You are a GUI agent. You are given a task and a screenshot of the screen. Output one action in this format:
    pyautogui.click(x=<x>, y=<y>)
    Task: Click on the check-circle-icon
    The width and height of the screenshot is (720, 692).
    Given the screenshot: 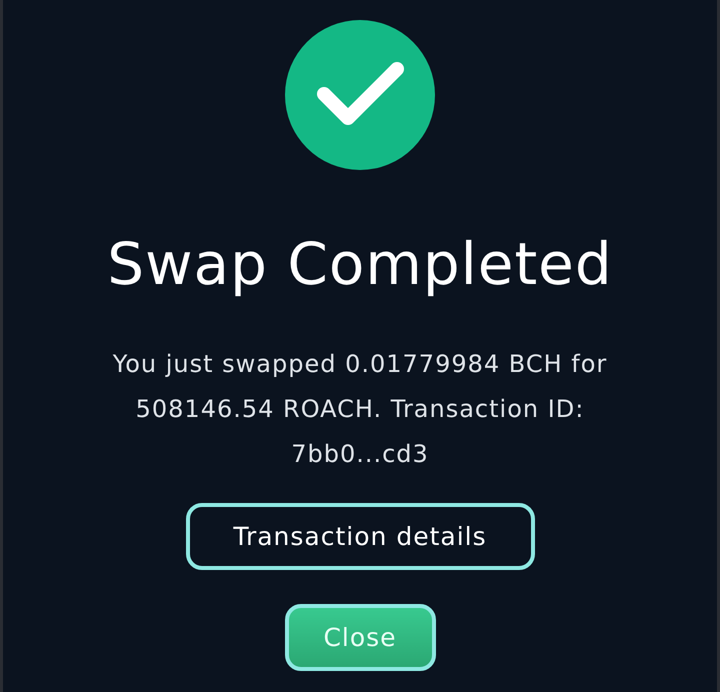 What is the action you would take?
    pyautogui.click(x=360, y=95)
    